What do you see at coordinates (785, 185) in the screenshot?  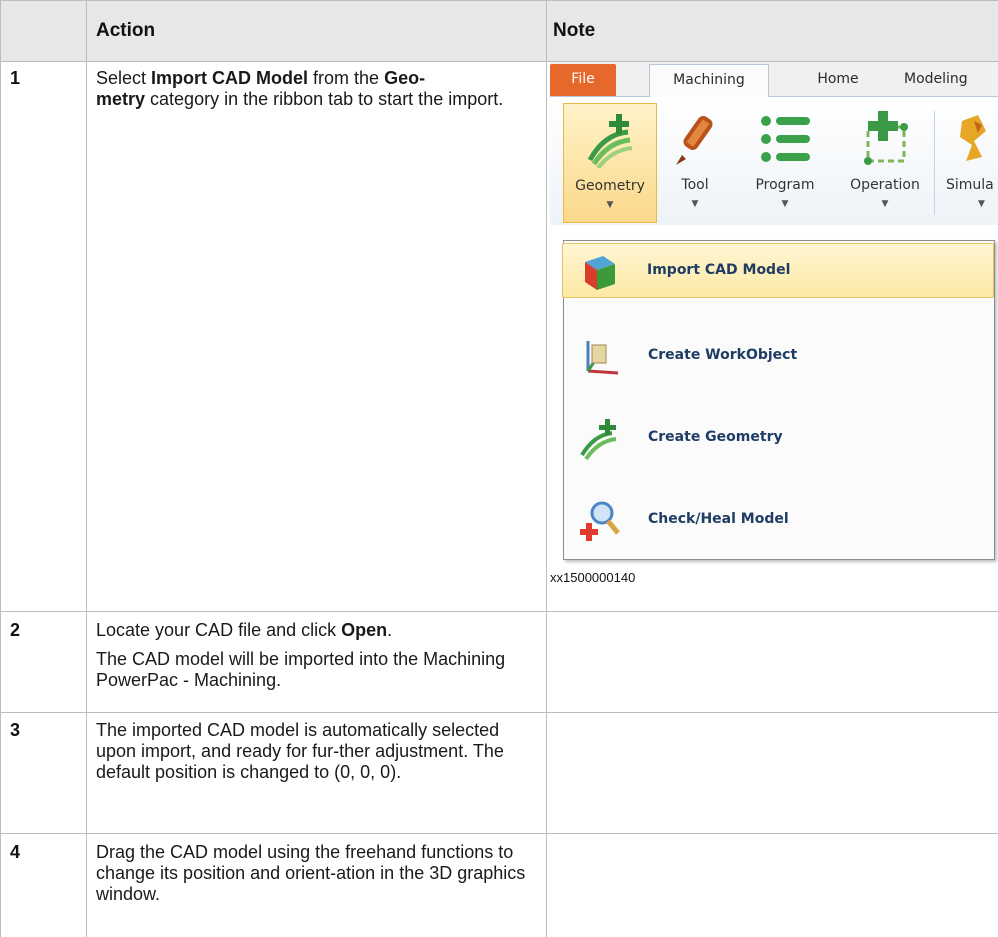 I see `program-label: Program` at bounding box center [785, 185].